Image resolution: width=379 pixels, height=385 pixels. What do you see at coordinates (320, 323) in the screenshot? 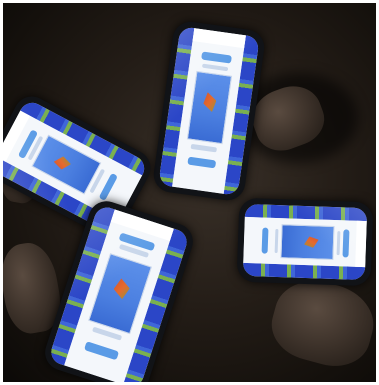
I see `hand-bottom-right` at bounding box center [320, 323].